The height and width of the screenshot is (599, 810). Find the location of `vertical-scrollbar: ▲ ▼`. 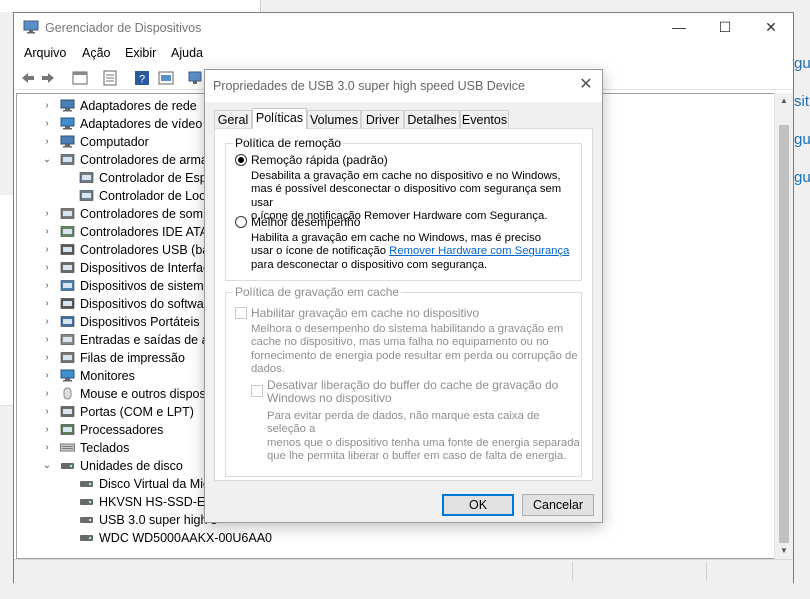

vertical-scrollbar: ▲ ▼ is located at coordinates (783, 326).